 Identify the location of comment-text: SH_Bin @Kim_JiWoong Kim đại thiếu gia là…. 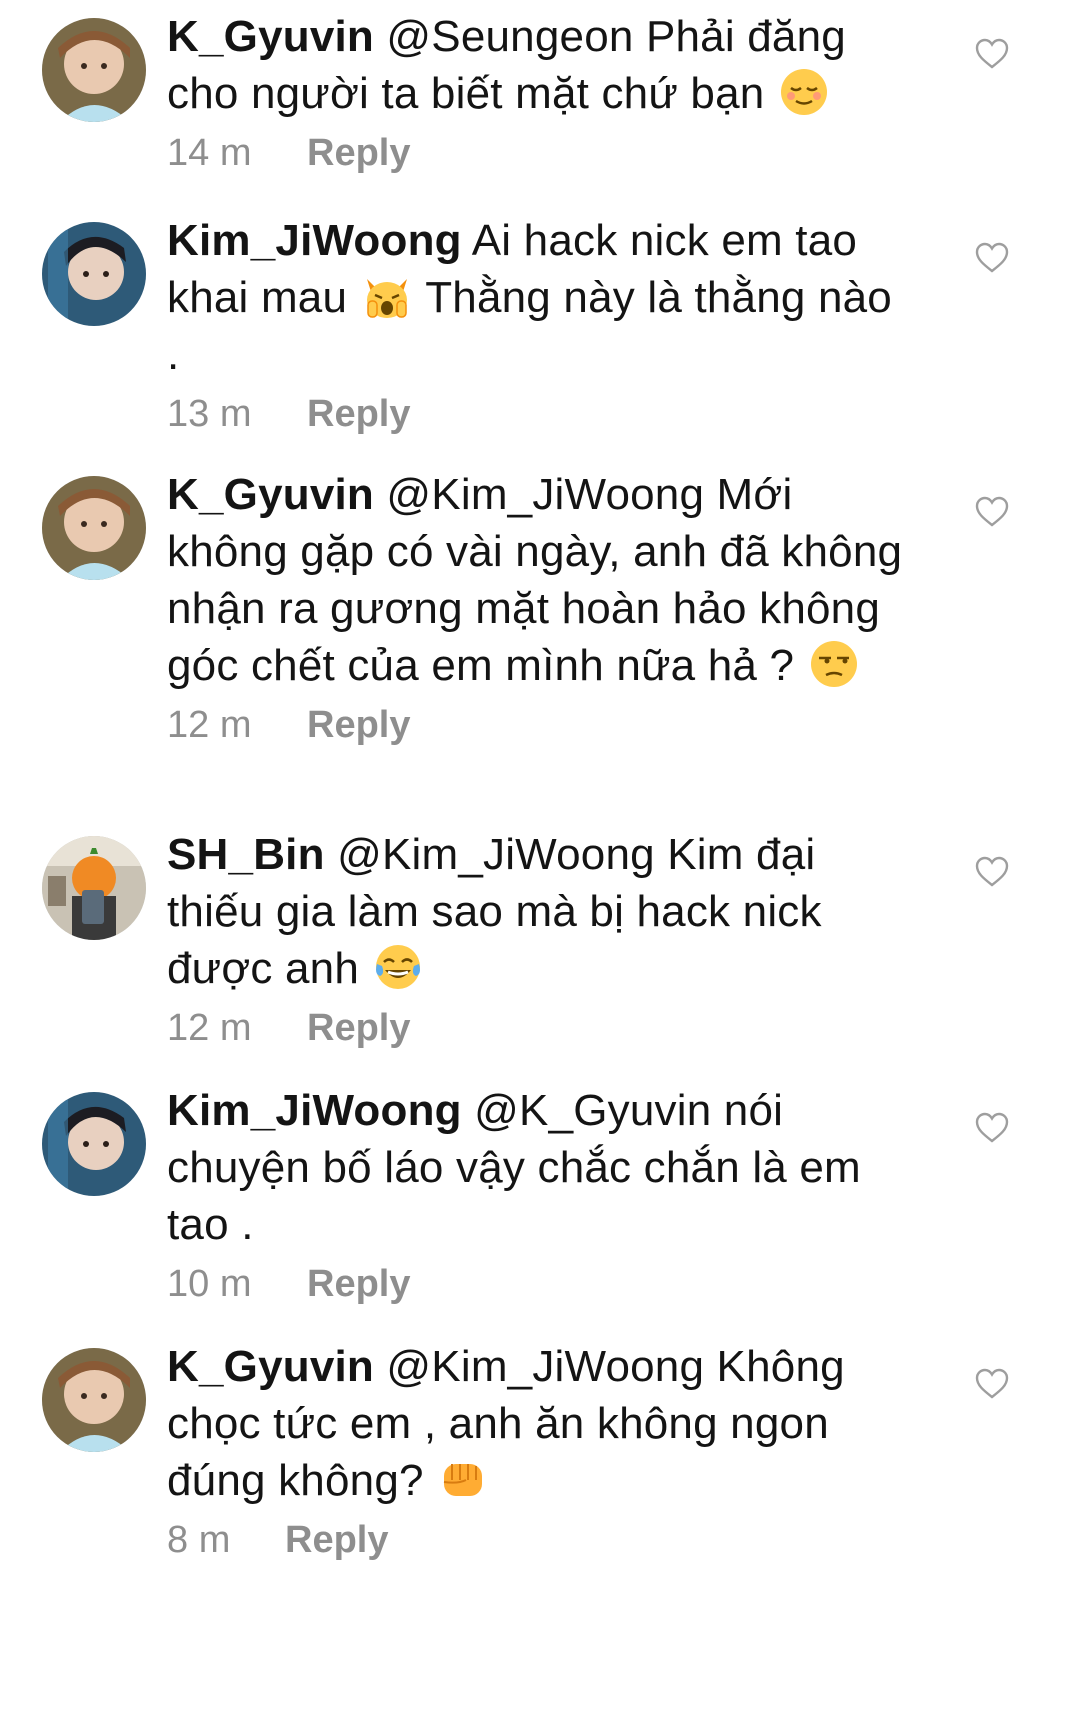
(537, 911).